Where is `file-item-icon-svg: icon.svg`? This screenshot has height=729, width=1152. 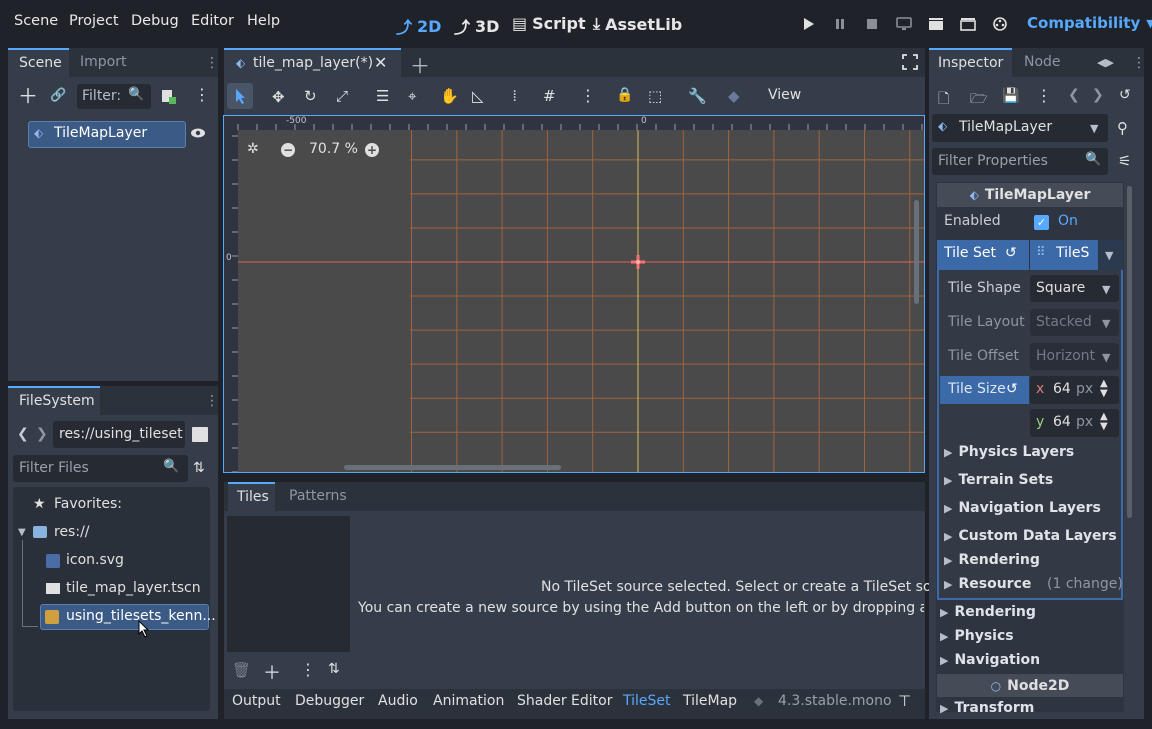
file-item-icon-svg: icon.svg is located at coordinates (95, 560).